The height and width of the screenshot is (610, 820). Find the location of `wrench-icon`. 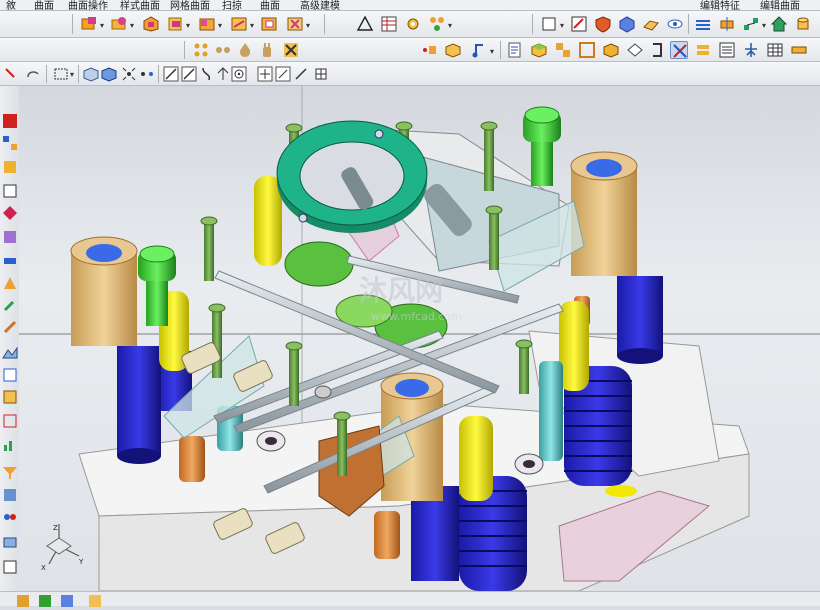

wrench-icon is located at coordinates (9, 304).